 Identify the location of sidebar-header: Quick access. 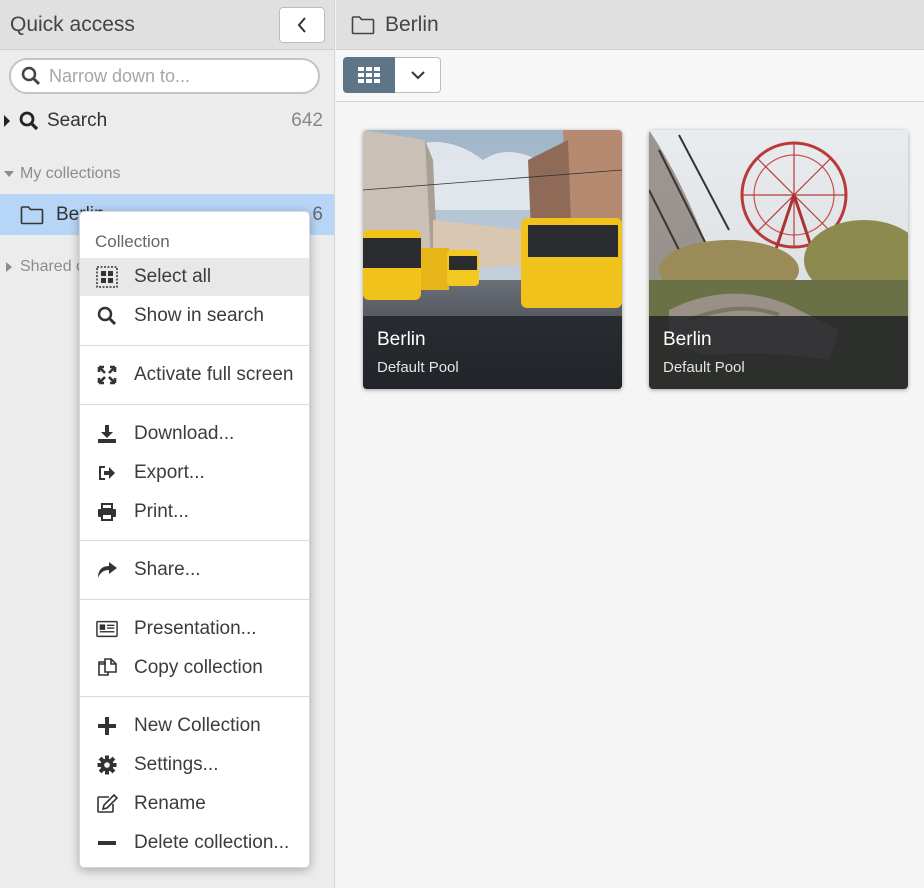
(167, 25).